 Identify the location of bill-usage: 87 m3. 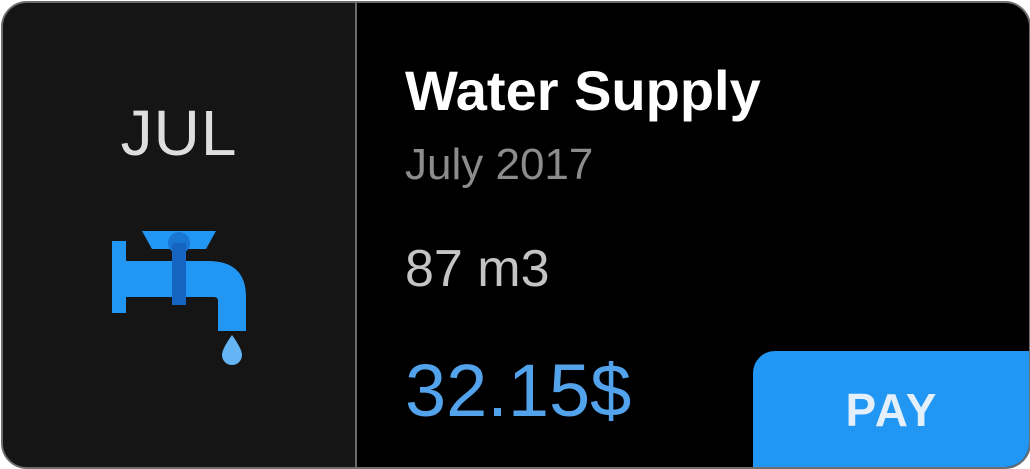
(477, 269).